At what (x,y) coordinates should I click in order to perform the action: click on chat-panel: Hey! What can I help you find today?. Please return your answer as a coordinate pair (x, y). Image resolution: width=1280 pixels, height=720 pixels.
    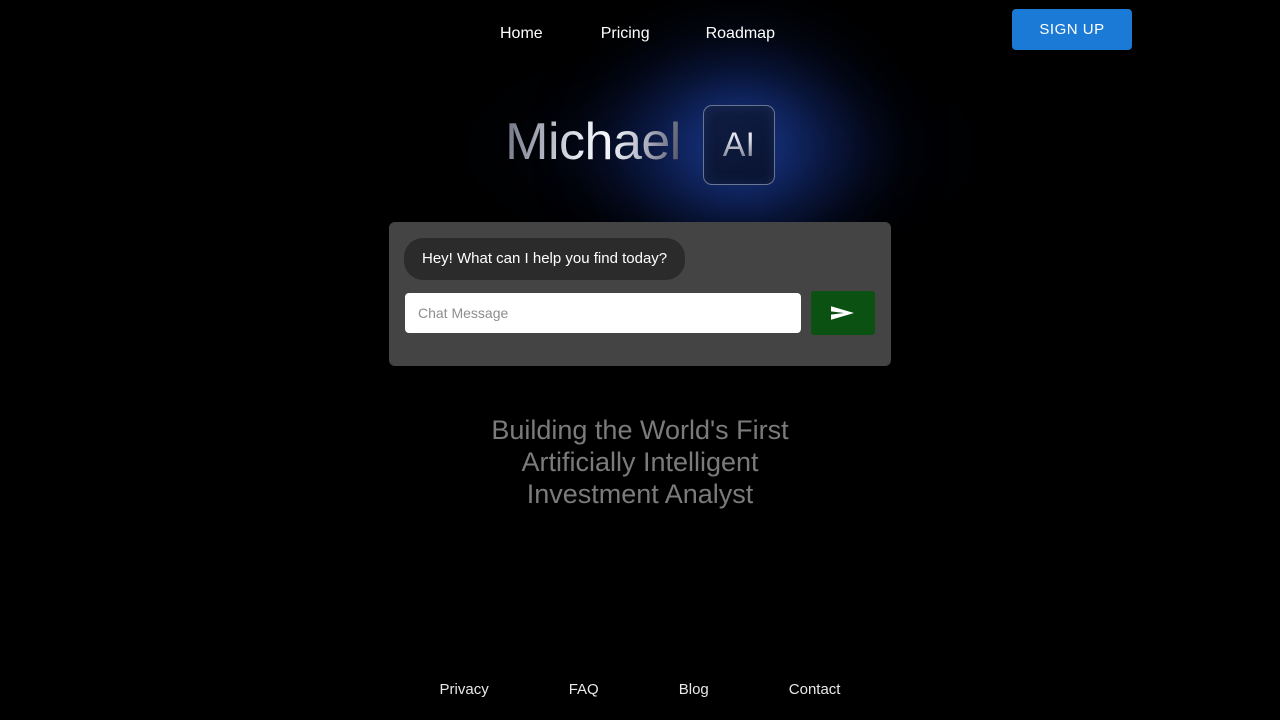
    Looking at the image, I should click on (640, 294).